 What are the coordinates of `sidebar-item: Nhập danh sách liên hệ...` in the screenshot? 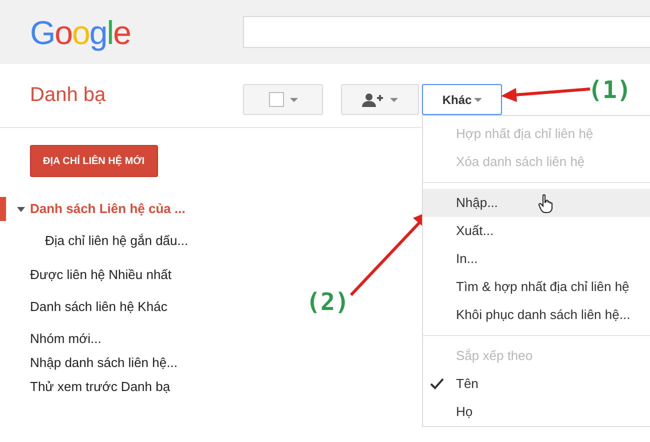 It's located at (104, 362).